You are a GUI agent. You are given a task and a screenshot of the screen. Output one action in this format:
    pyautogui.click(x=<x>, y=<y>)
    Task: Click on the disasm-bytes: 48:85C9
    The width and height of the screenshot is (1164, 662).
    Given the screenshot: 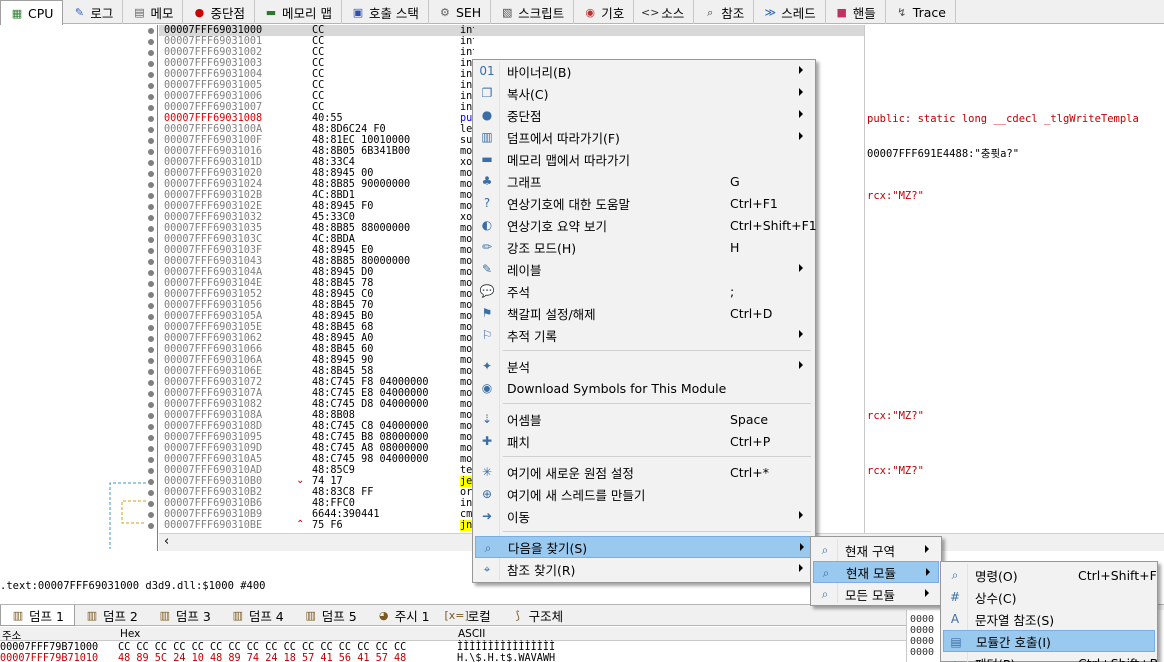 What is the action you would take?
    pyautogui.click(x=370, y=470)
    